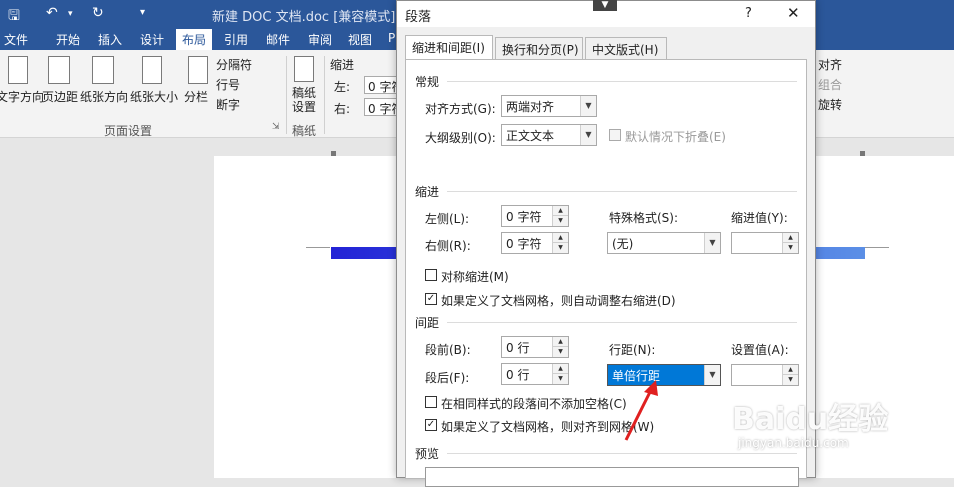 The width and height of the screenshot is (954, 487). I want to click on special-format-value: (无), so click(623, 244).